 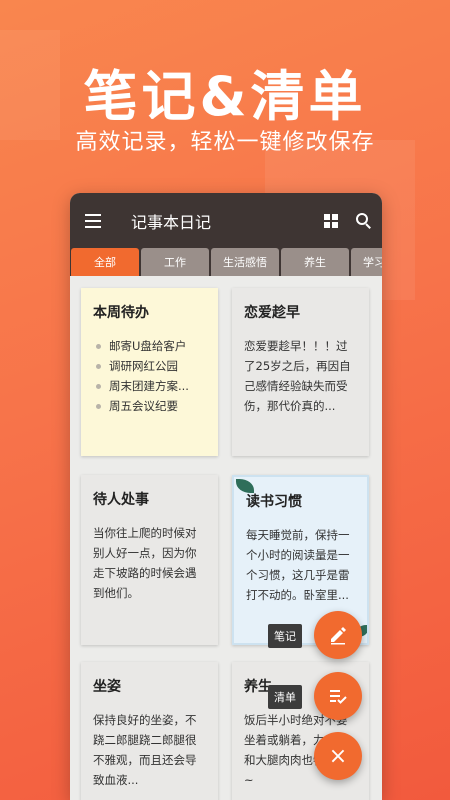 I want to click on tab-study: 学习, so click(x=366, y=262).